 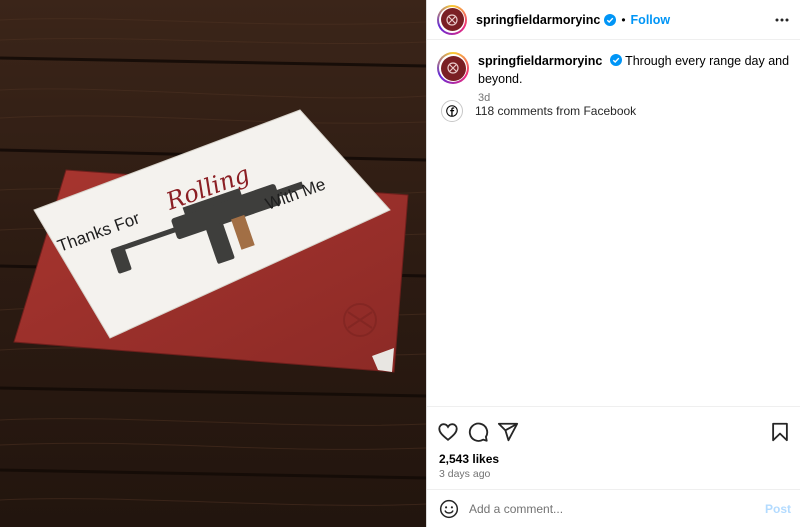 I want to click on facebook-comments-label: 118 comments from Facebook, so click(x=556, y=111).